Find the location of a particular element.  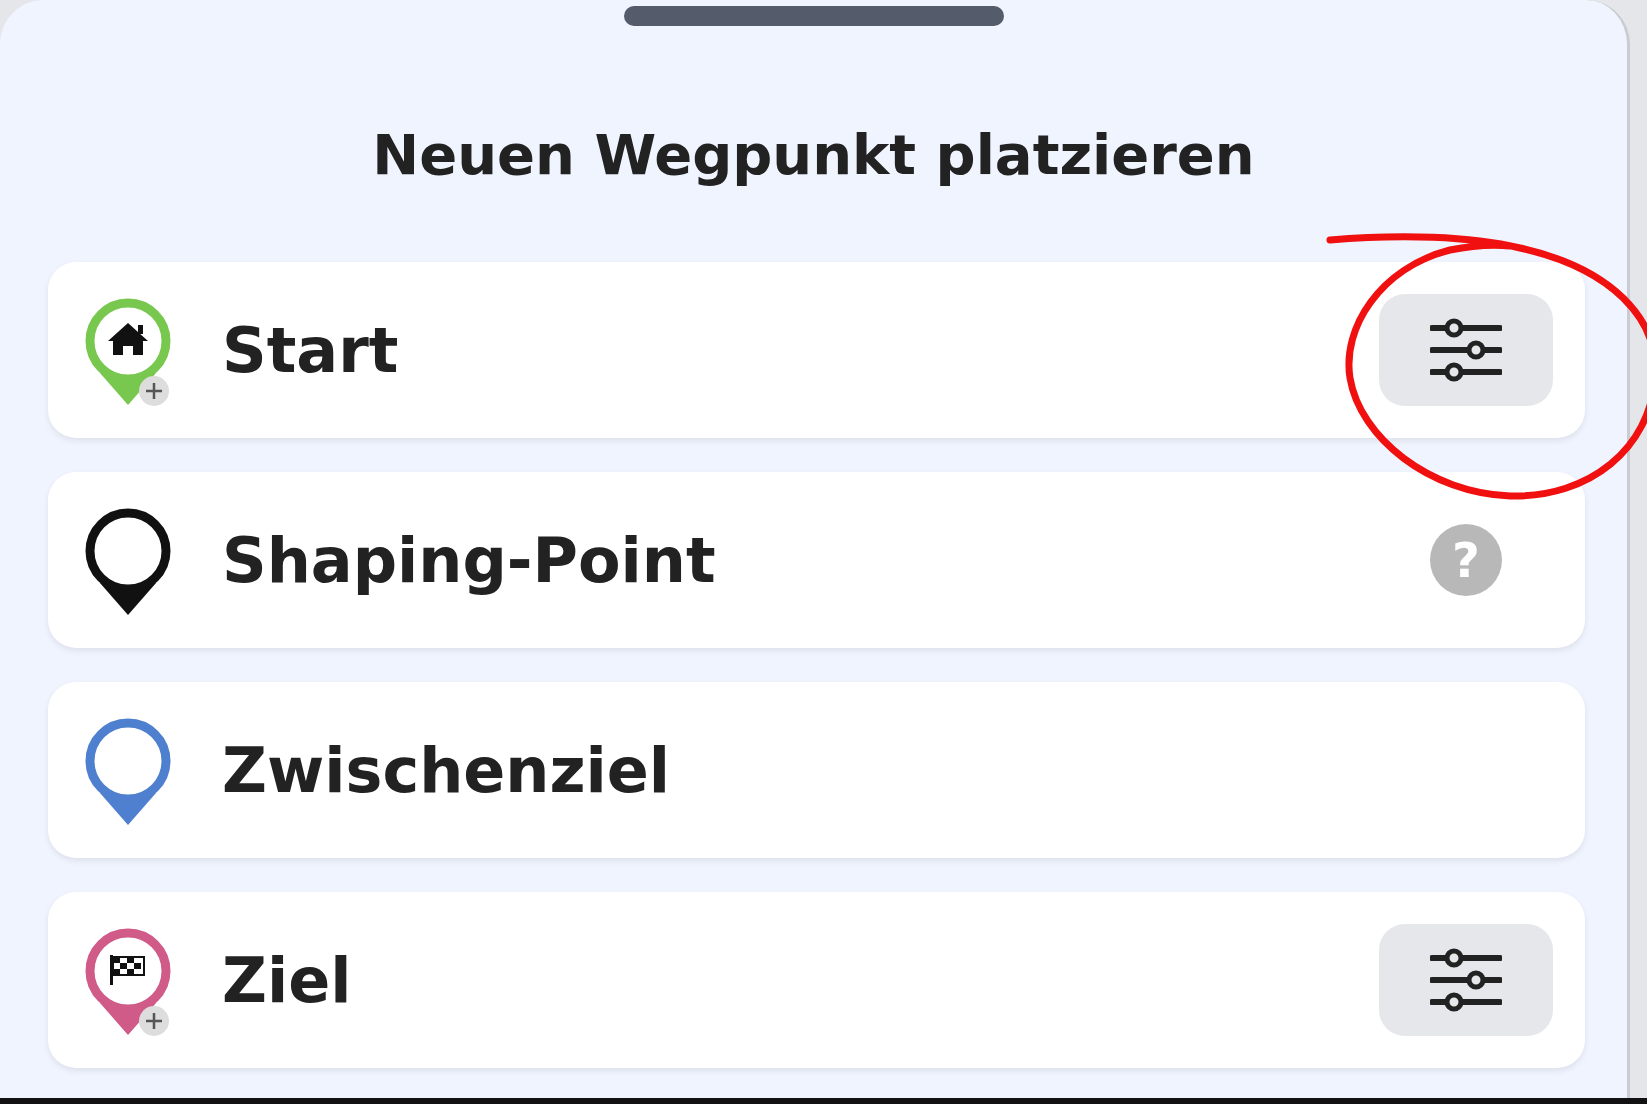

option-label: Zwischenziel is located at coordinates (447, 770).